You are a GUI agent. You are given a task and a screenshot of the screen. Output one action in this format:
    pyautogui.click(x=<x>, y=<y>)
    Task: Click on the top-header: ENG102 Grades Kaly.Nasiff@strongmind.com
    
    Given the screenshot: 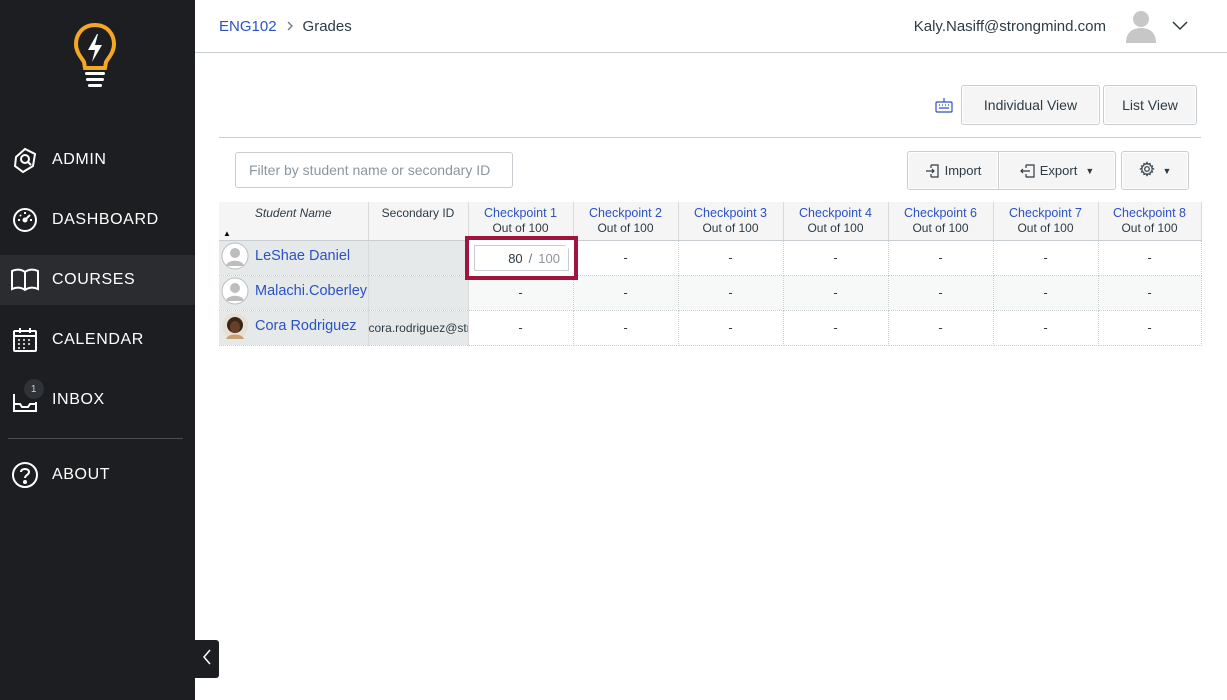 What is the action you would take?
    pyautogui.click(x=711, y=26)
    